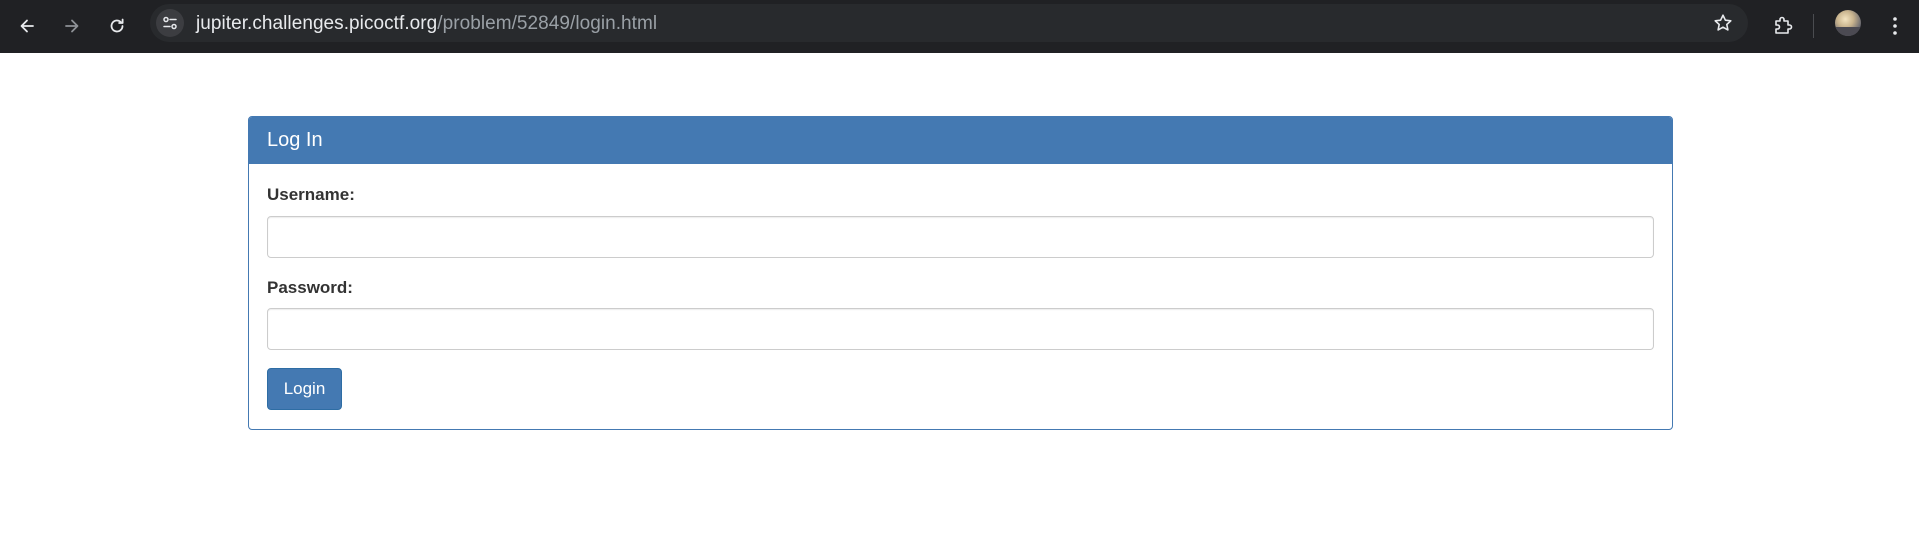  I want to click on back-button, so click(27, 26).